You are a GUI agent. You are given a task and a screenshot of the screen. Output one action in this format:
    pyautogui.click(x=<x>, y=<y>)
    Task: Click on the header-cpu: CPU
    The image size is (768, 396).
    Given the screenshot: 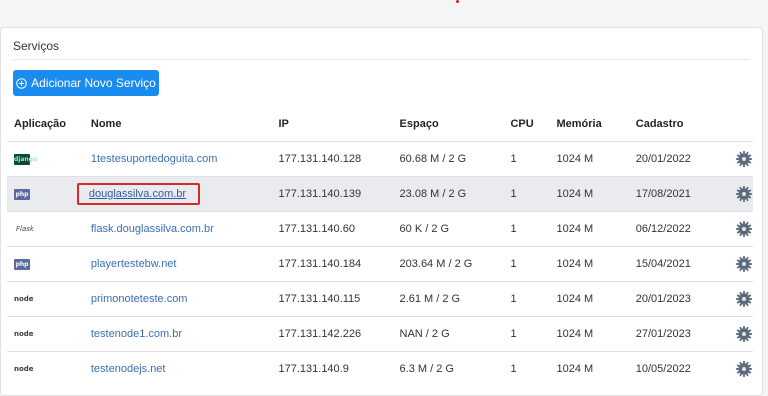 What is the action you would take?
    pyautogui.click(x=526, y=124)
    